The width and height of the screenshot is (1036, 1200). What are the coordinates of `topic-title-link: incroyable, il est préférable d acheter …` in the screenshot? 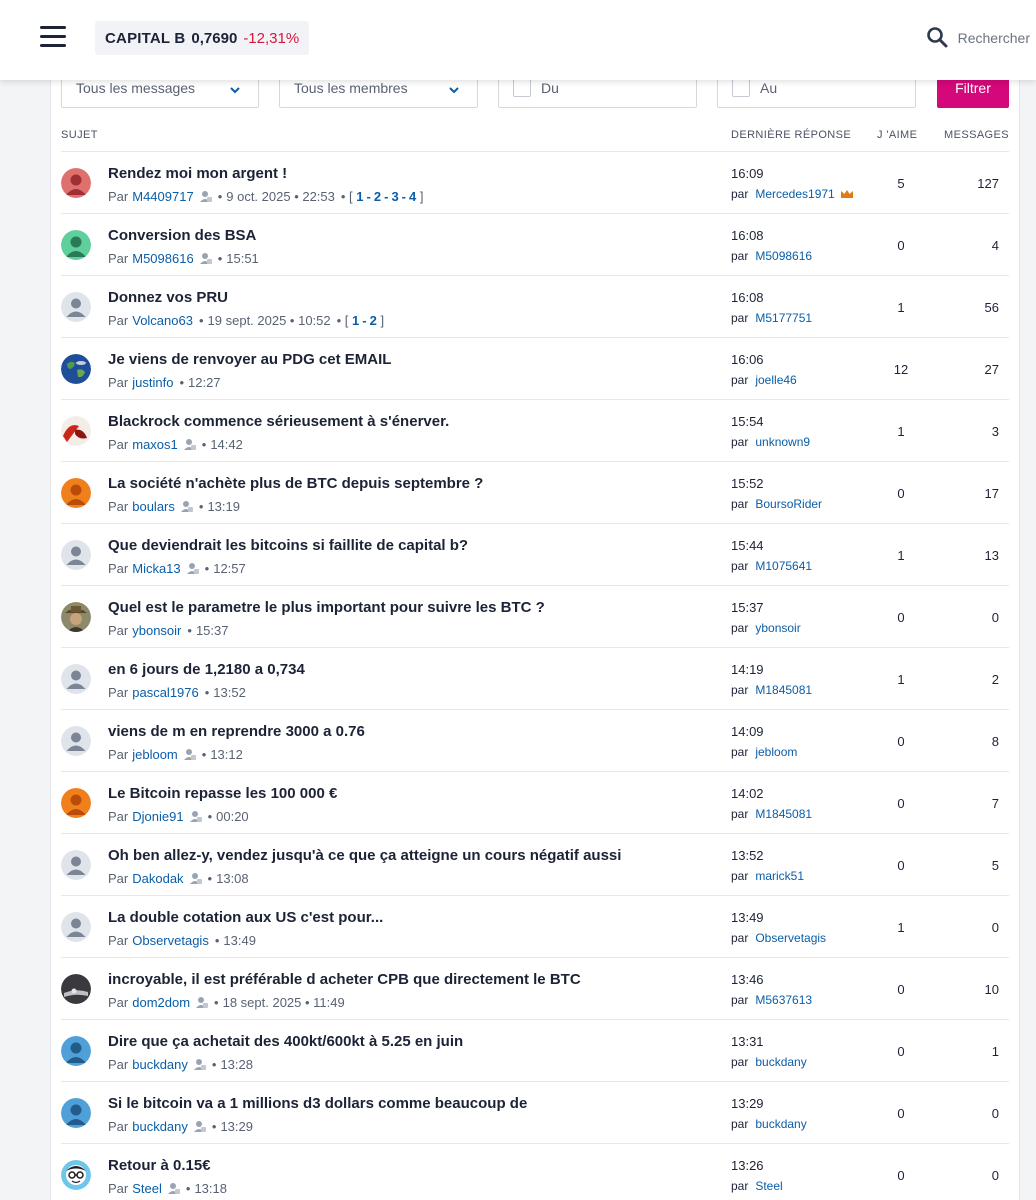 It's located at (344, 979).